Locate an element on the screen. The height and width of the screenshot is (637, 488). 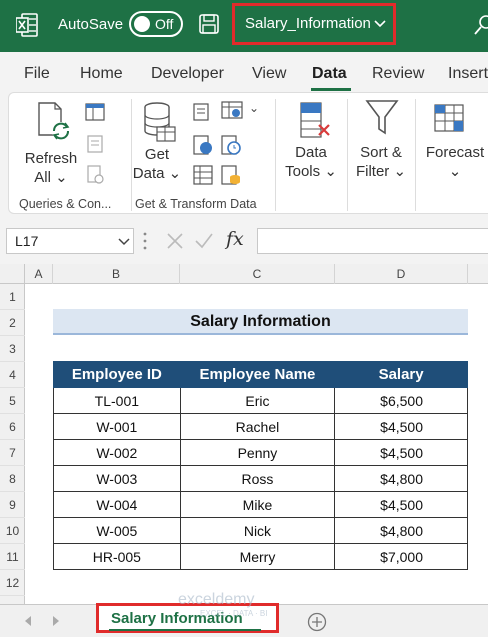
sort-filter-button: Sort & Filter ⌄ is located at coordinates (381, 162).